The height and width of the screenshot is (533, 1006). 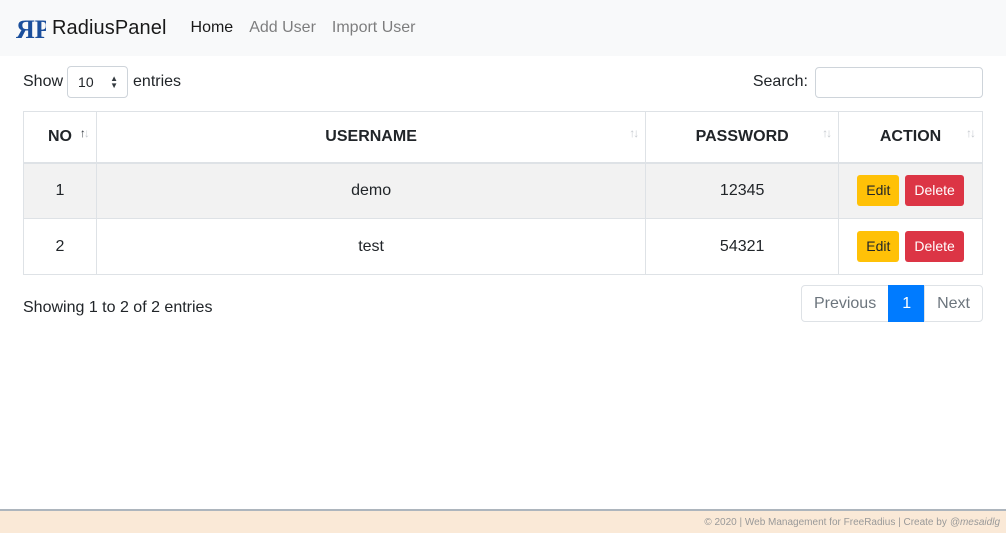 I want to click on nav-links: Home Add User Import User, so click(x=303, y=28).